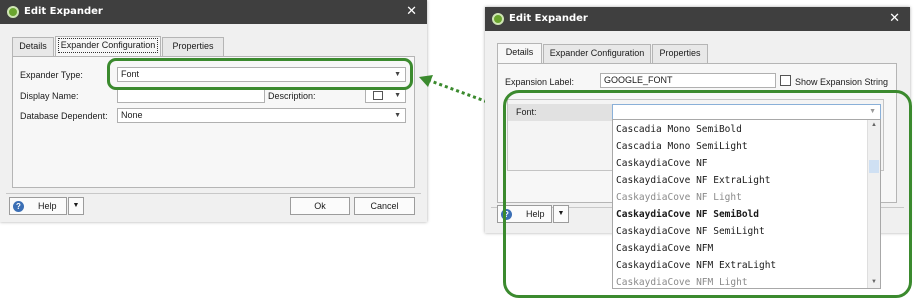 This screenshot has width=920, height=306. Describe the element at coordinates (260, 74) in the screenshot. I see `expander-type-highlight` at that location.